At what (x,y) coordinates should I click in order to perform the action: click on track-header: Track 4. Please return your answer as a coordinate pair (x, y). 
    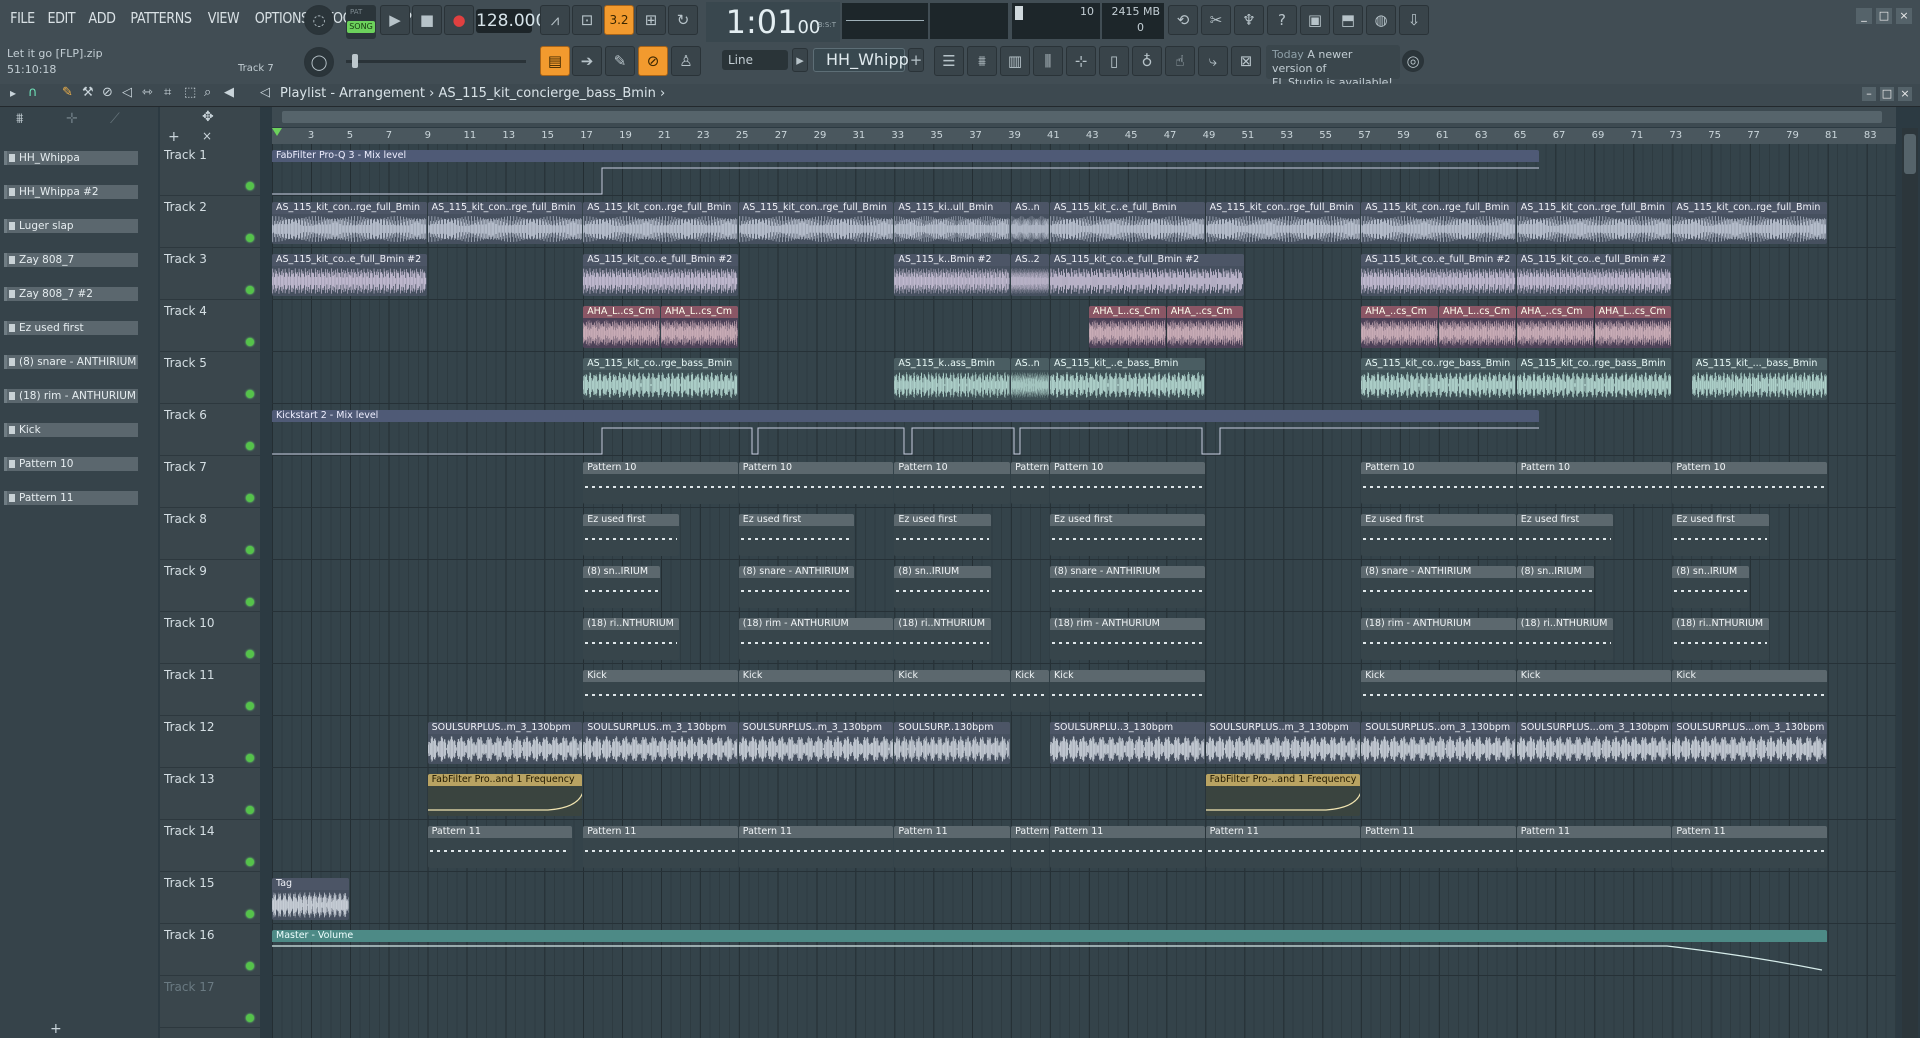
    Looking at the image, I should click on (210, 326).